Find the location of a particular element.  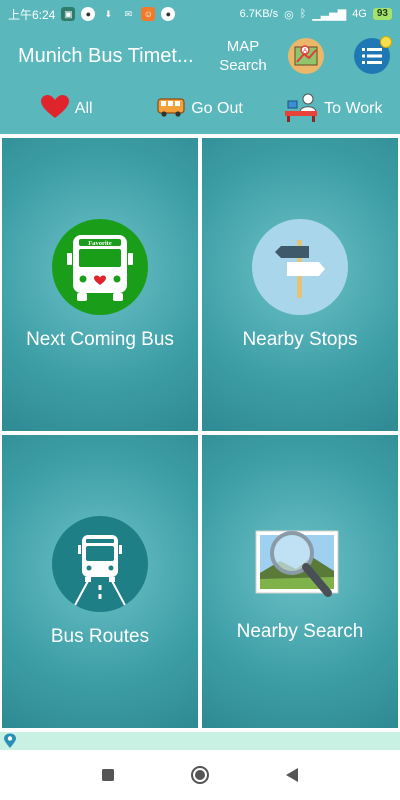

mail-icon: ✉ is located at coordinates (128, 13).